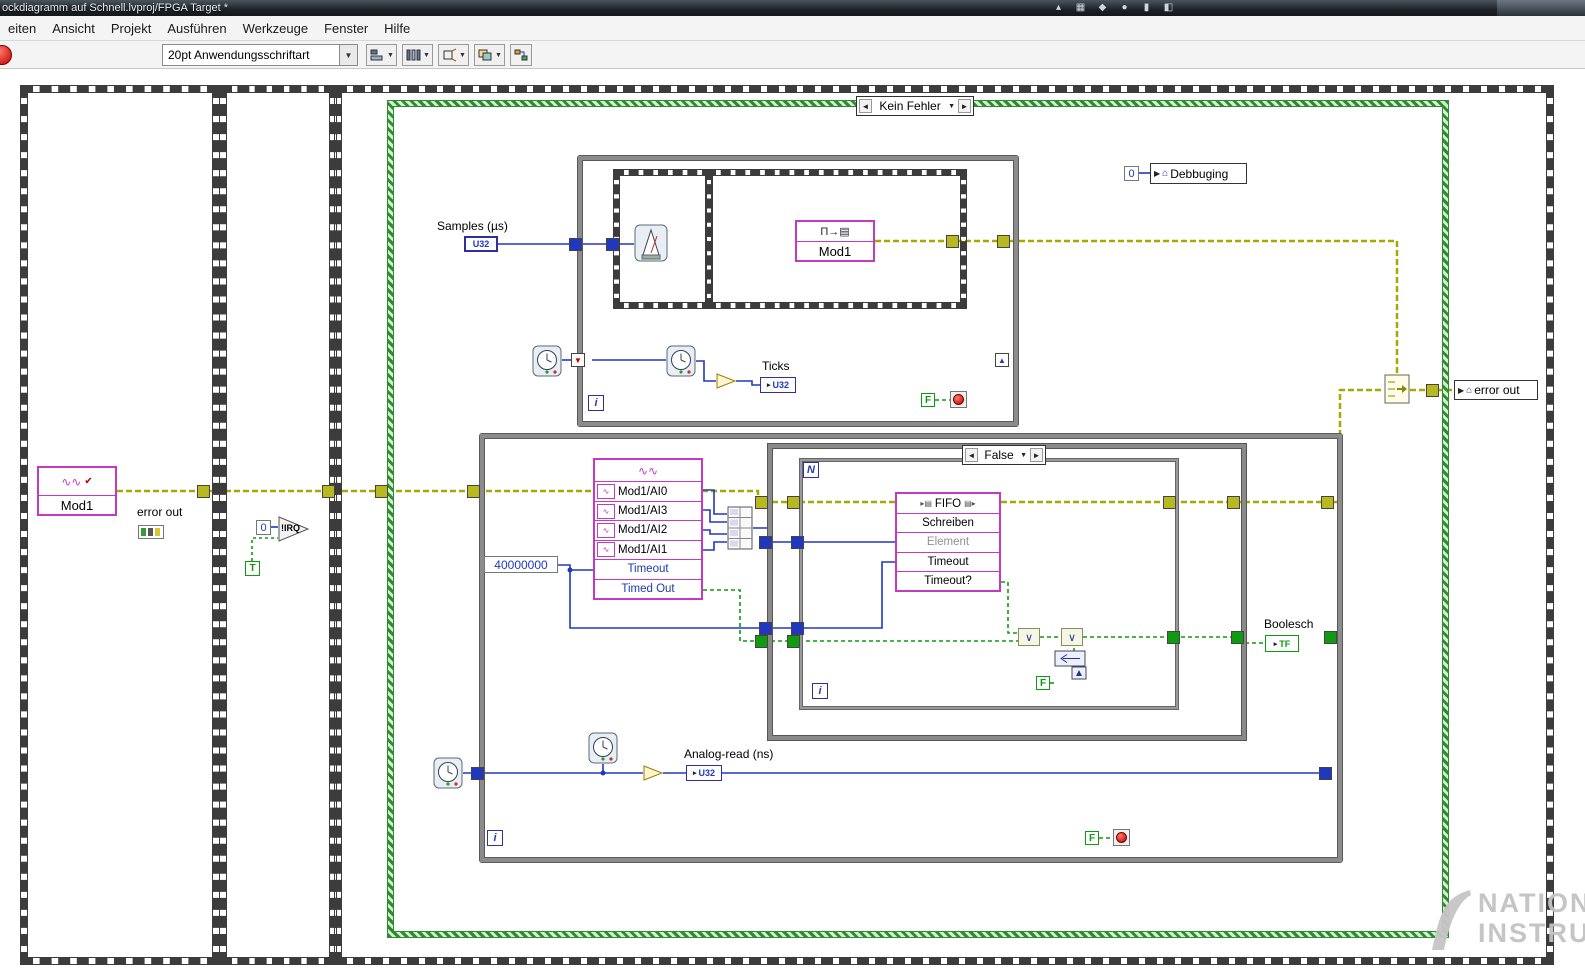 Image resolution: width=1585 pixels, height=978 pixels. Describe the element at coordinates (77, 491) in the screenshot. I see `fpga-io-node-mod1: ∿∿ ✔ Mod1` at that location.